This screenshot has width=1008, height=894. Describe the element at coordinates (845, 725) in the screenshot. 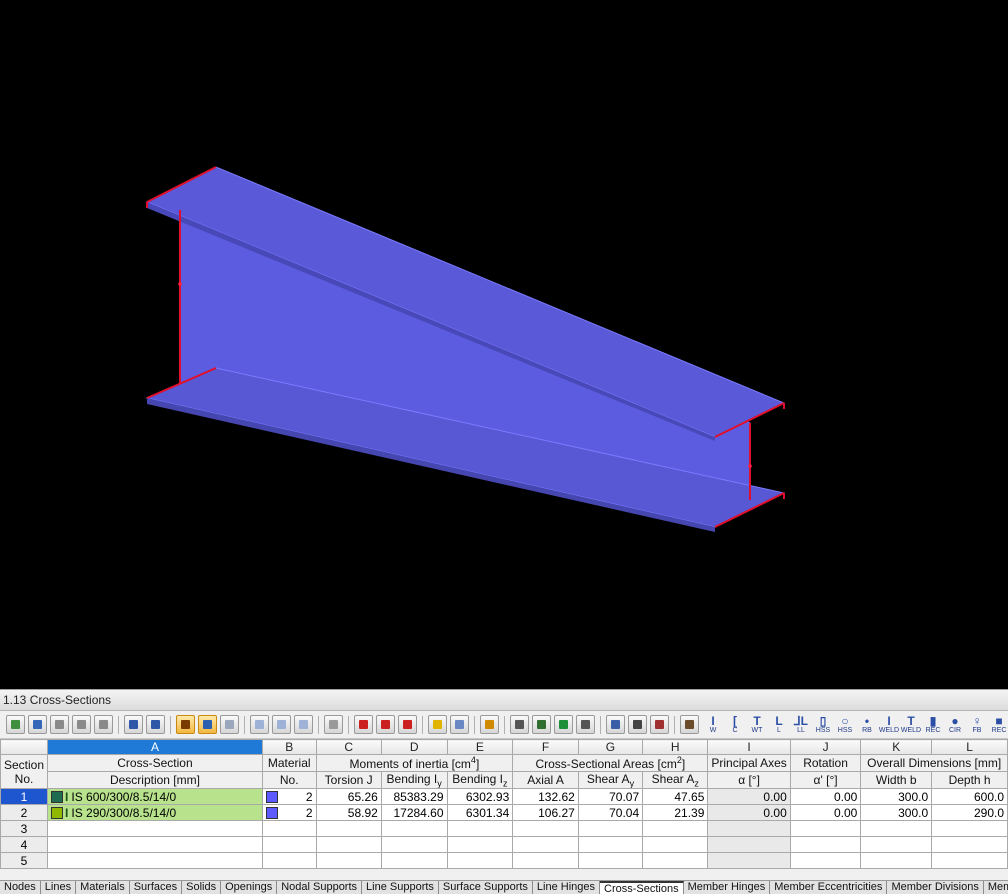

I see `shape-button-6: ○ HSS` at that location.